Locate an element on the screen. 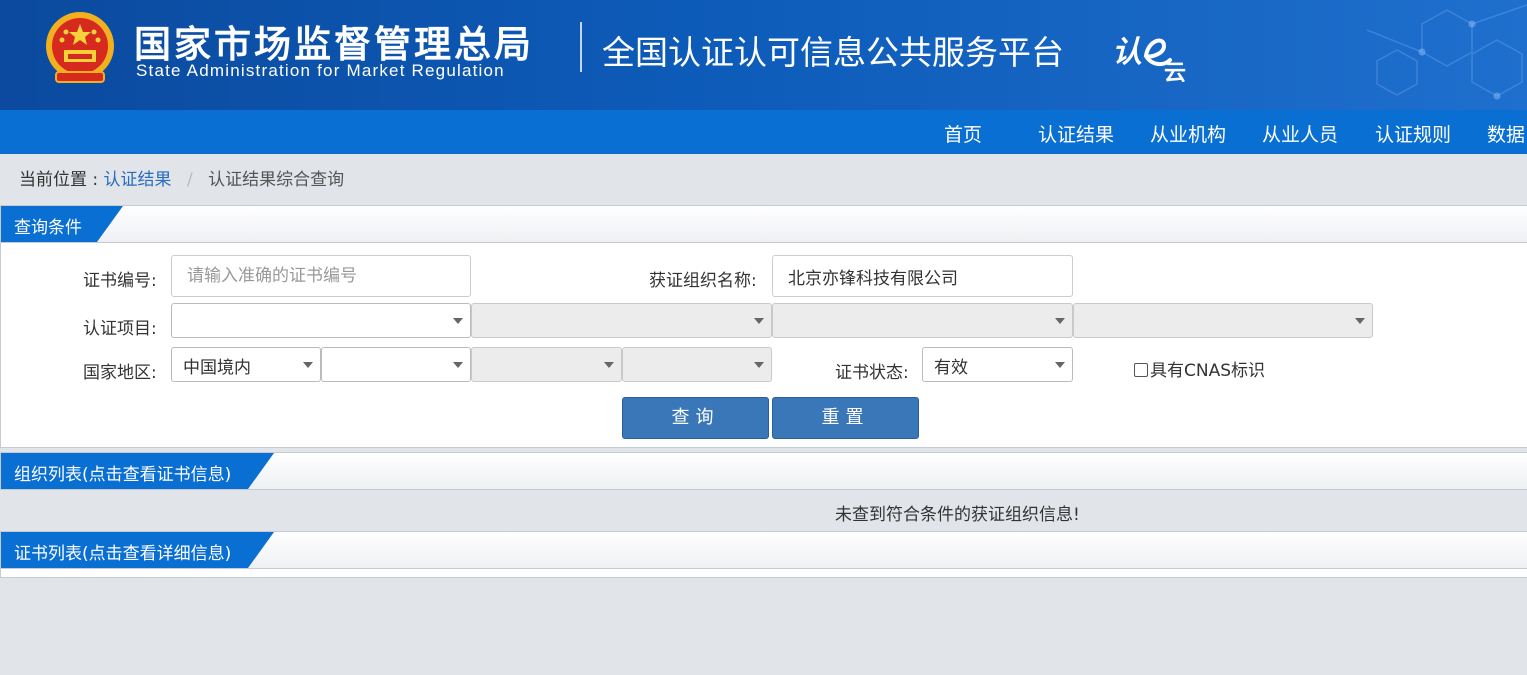 The image size is (1527, 675). cert-list-panel: 证书列表(点击查看详细信息) is located at coordinates (763, 554).